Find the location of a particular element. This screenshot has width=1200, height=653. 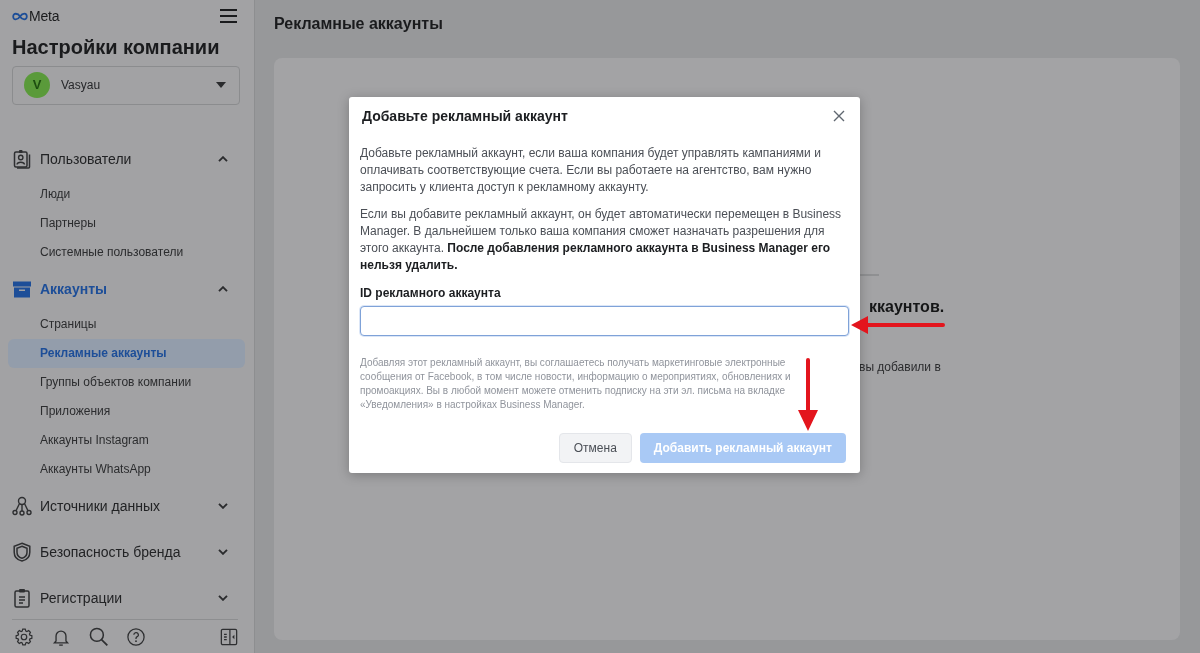

menu-icon is located at coordinates (228, 16).